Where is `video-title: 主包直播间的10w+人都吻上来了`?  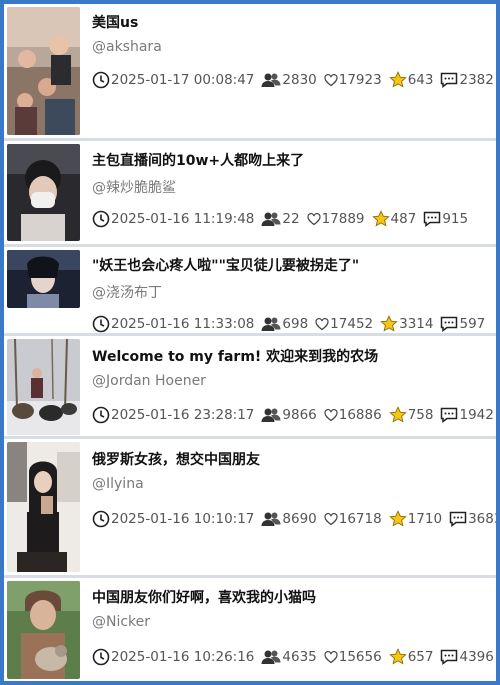
video-title: 主包直播间的10w+人都吻上来了 is located at coordinates (198, 160).